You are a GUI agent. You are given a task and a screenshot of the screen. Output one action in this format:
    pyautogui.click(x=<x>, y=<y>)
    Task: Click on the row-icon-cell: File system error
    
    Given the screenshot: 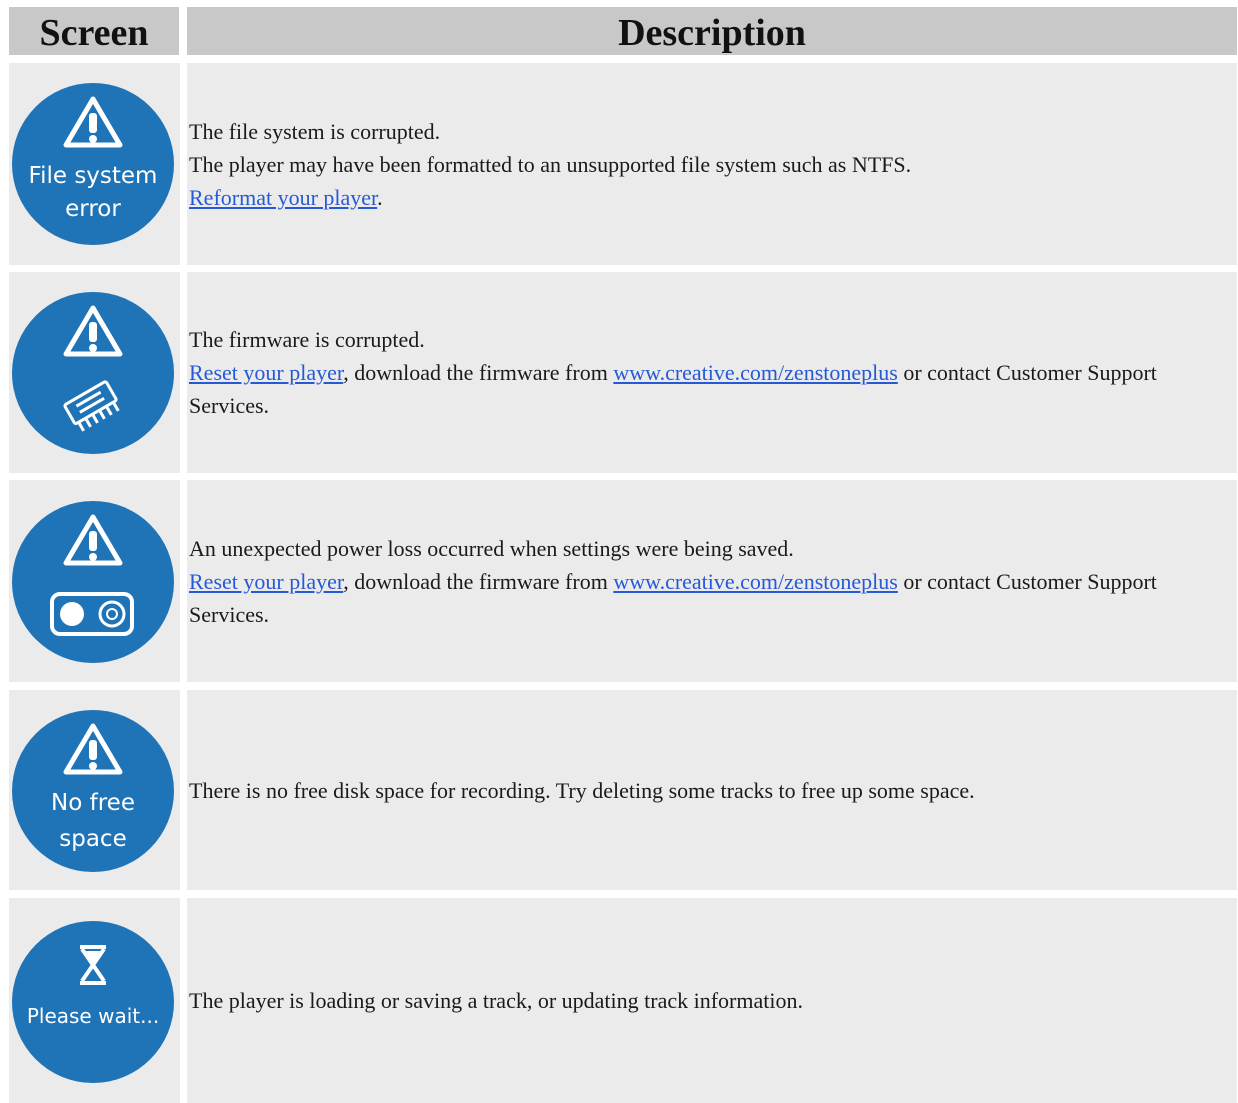 What is the action you would take?
    pyautogui.click(x=94, y=164)
    